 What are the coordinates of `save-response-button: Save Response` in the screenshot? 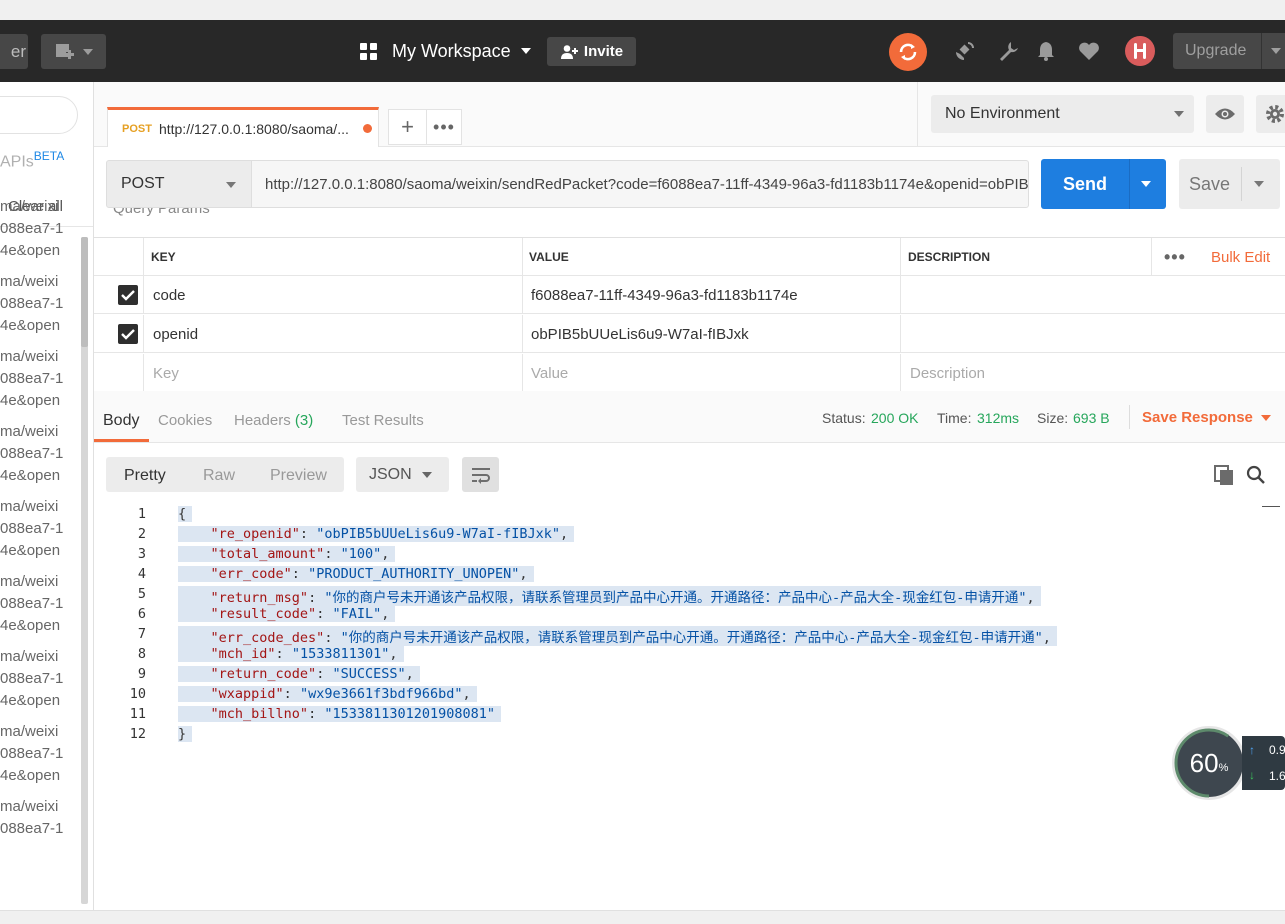 It's located at (1197, 417).